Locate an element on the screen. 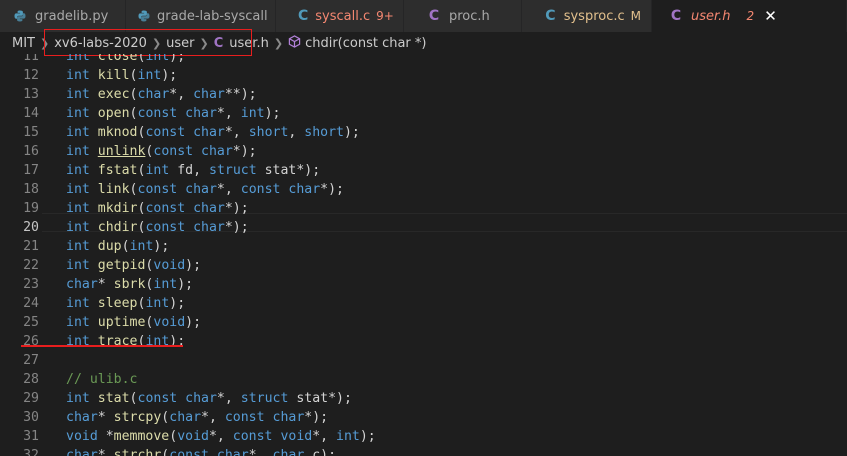 The image size is (847, 456). code-line: 12 int kill(int); is located at coordinates (423, 75).